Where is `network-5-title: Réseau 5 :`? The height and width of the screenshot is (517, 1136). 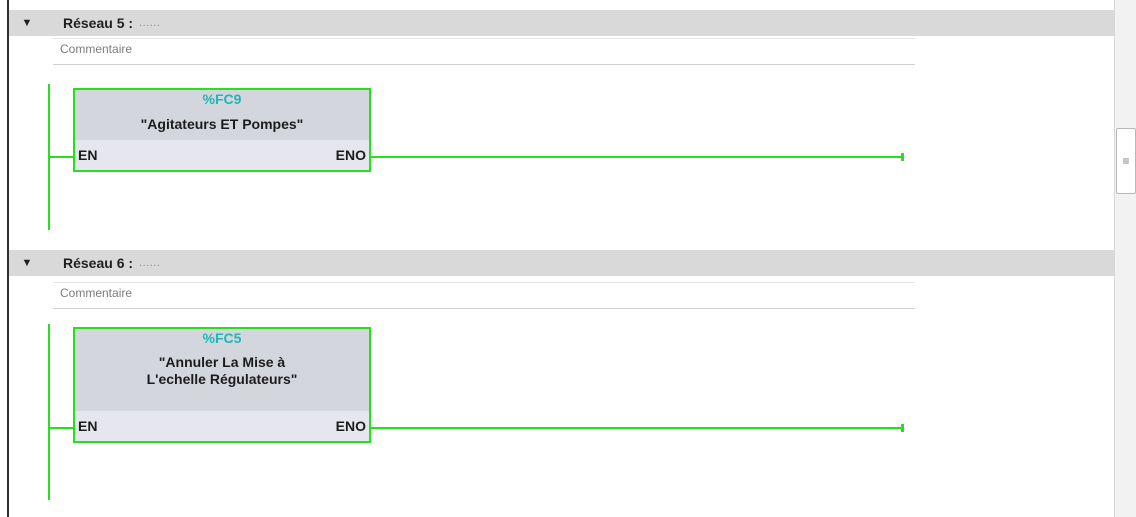 network-5-title: Réseau 5 : is located at coordinates (98, 23).